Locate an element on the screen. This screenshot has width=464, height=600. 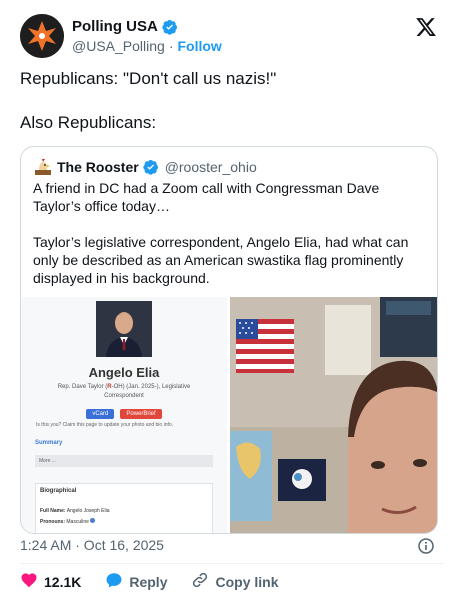
quoted-author-handle: @rooster_ohio is located at coordinates (211, 167).